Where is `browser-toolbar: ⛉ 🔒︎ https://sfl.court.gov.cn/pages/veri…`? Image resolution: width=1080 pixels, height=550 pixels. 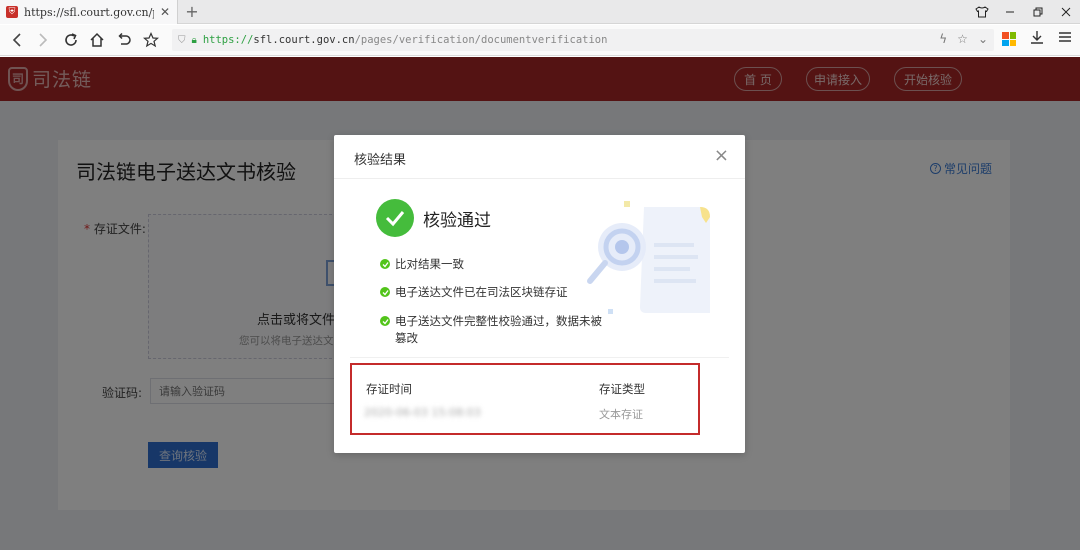 browser-toolbar: ⛉ 🔒︎ https://sfl.court.gov.cn/pages/veri… is located at coordinates (540, 40).